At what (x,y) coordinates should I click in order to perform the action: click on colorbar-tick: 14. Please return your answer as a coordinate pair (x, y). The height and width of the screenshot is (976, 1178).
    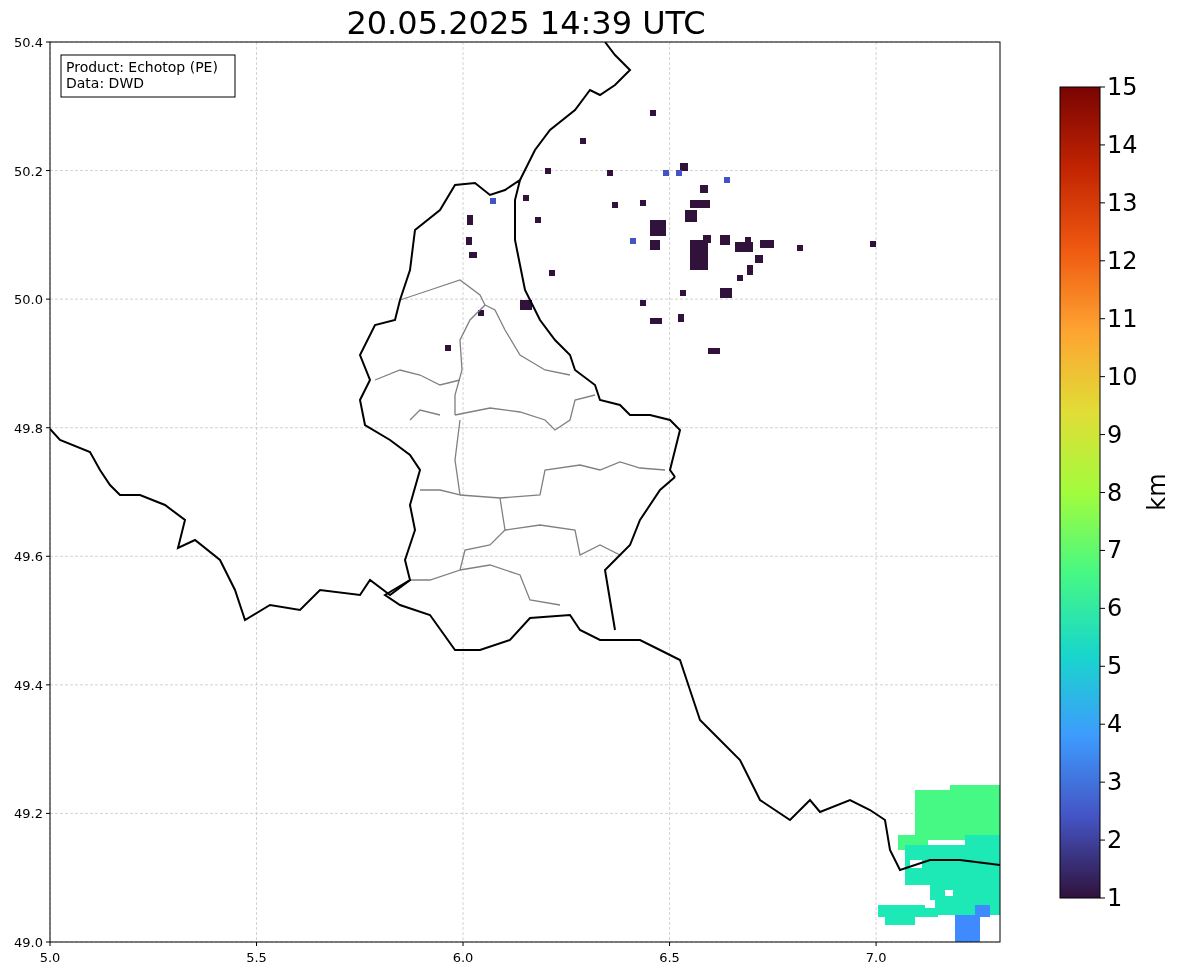
    Looking at the image, I should click on (1118, 144).